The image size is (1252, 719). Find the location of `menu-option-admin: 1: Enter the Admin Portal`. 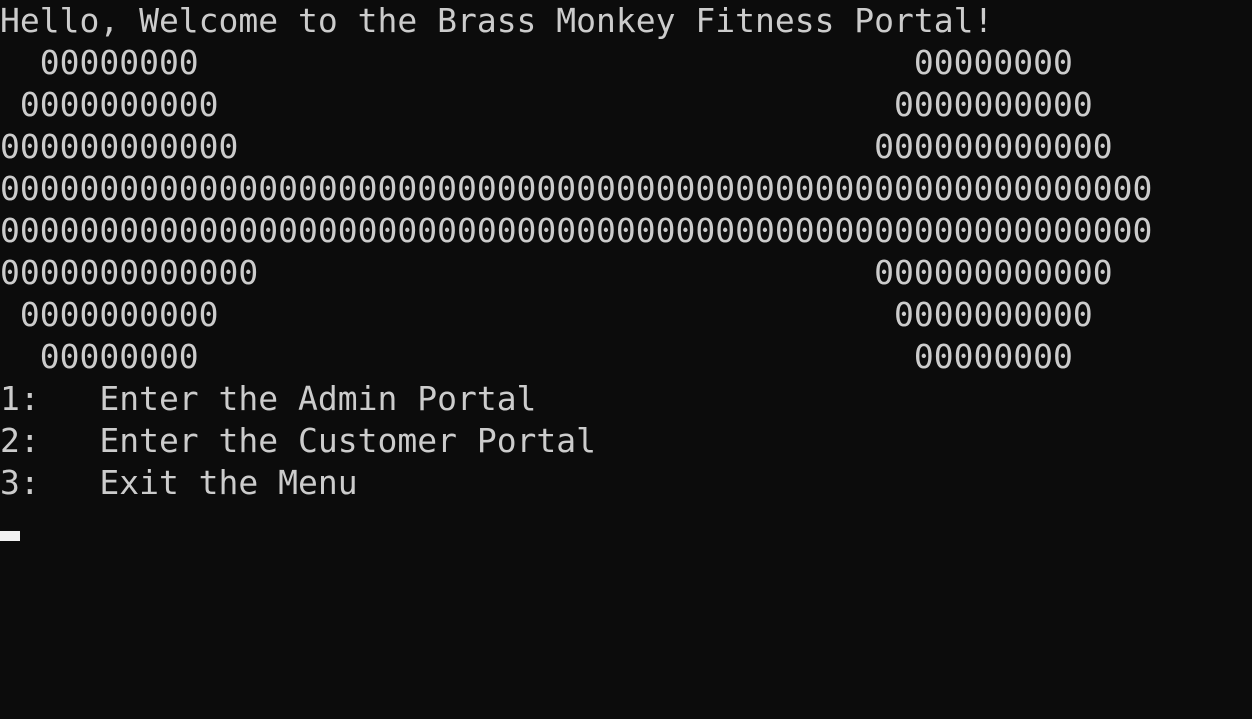

menu-option-admin: 1: Enter the Admin Portal is located at coordinates (268, 398).